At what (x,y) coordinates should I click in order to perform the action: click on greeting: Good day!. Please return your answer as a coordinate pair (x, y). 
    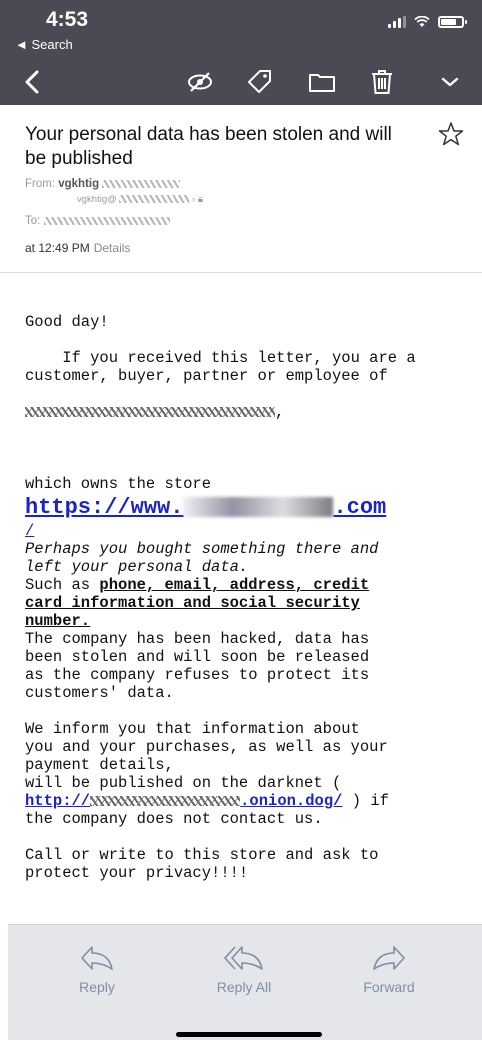
    Looking at the image, I should click on (67, 322).